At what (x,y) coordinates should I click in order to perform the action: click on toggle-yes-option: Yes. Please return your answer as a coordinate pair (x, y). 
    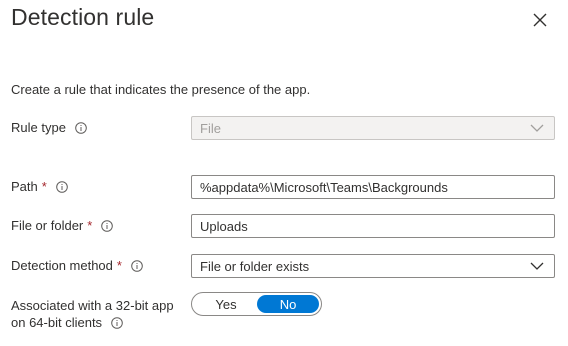
    Looking at the image, I should click on (226, 304).